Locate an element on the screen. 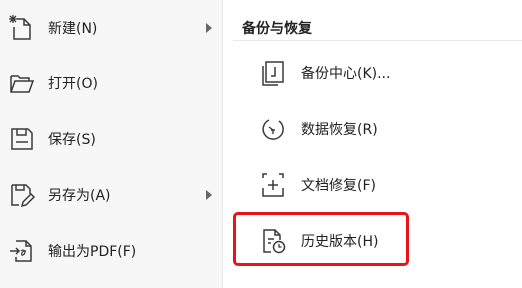  export-pdf-icon is located at coordinates (22, 251).